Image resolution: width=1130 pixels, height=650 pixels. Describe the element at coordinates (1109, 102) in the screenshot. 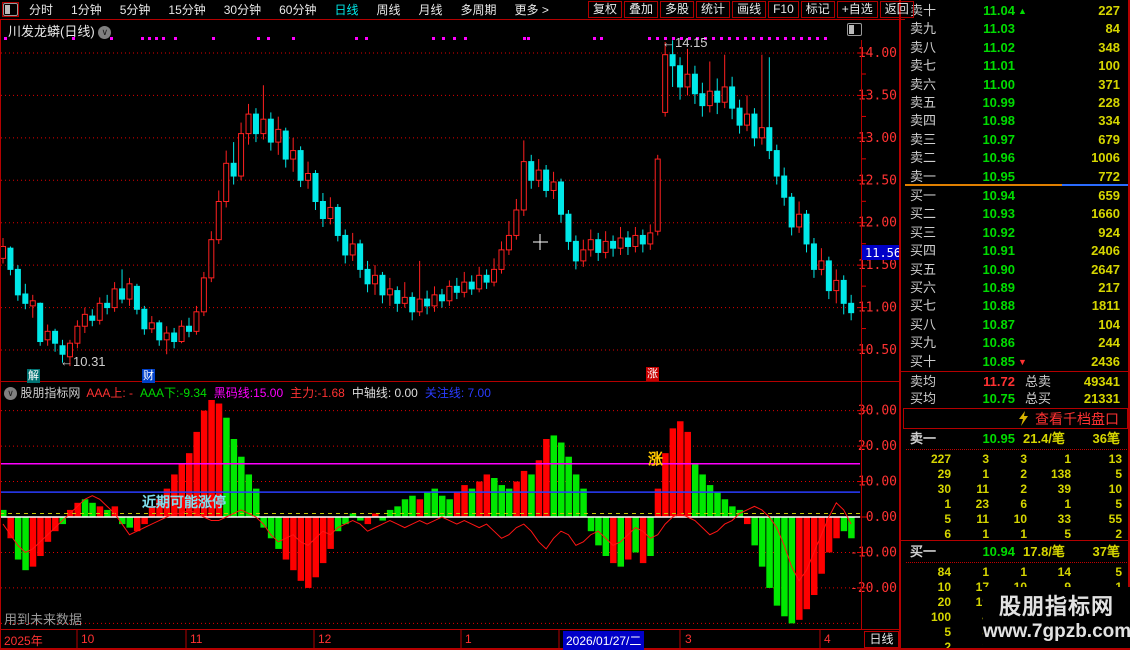

I see `level-volume: 228` at that location.